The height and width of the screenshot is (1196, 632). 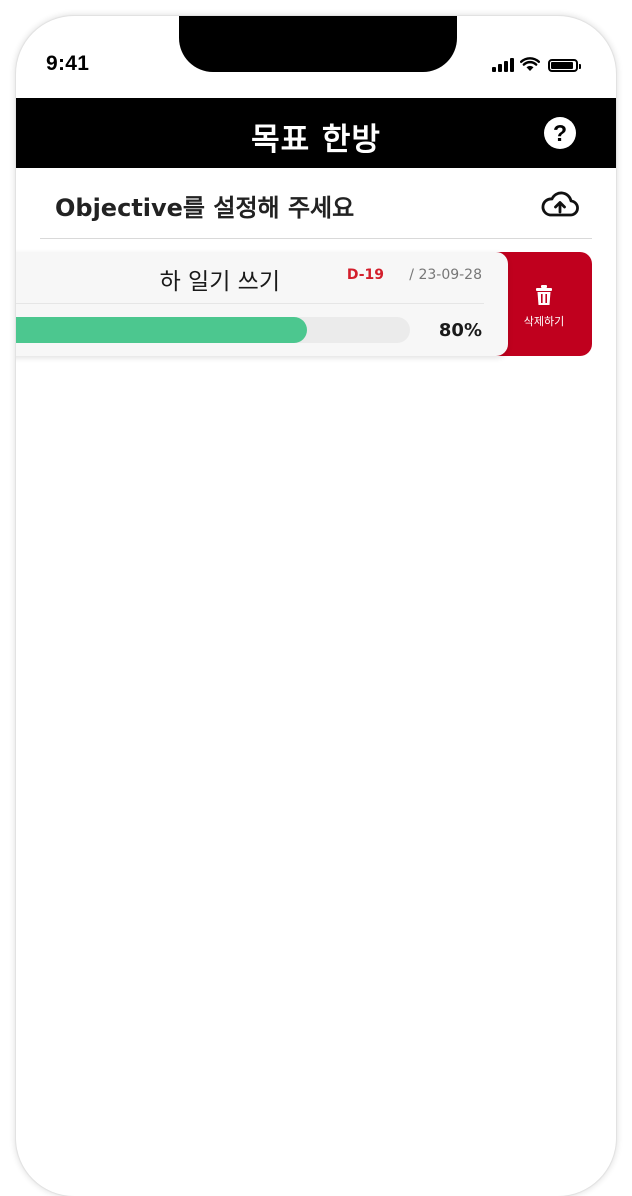 What do you see at coordinates (530, 64) in the screenshot?
I see `wifi-icon` at bounding box center [530, 64].